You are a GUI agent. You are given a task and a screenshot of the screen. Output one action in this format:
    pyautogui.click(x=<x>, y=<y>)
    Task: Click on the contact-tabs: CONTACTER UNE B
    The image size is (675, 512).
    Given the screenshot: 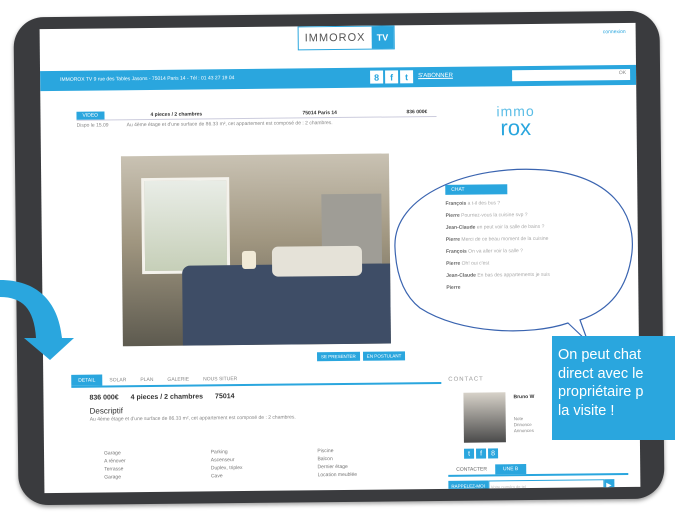 What is the action you would take?
    pyautogui.click(x=538, y=469)
    